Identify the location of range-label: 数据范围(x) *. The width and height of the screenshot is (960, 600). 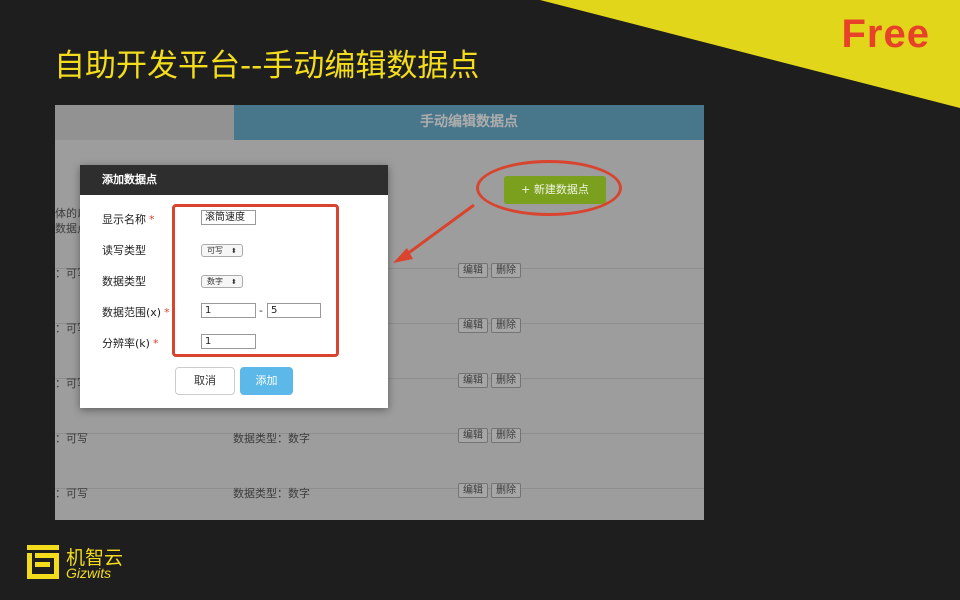
(136, 312).